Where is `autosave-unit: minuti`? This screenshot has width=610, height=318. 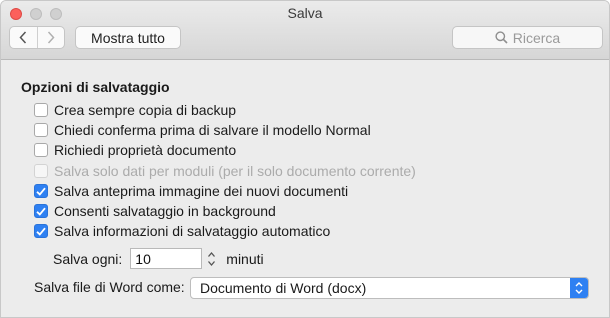 autosave-unit: minuti is located at coordinates (245, 258).